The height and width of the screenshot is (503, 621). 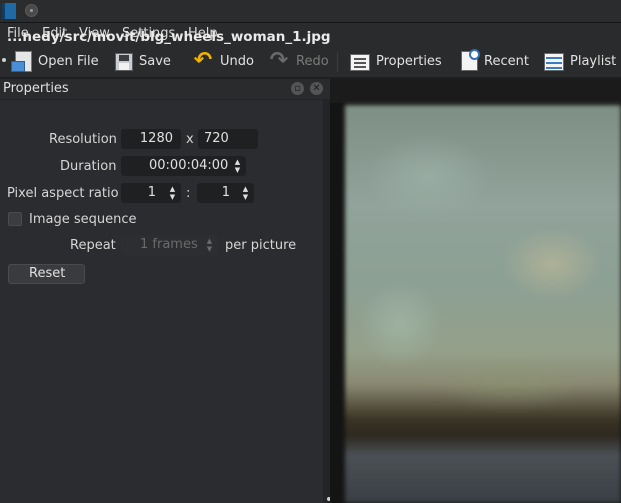 I want to click on toolbar-separator, so click(x=337, y=62).